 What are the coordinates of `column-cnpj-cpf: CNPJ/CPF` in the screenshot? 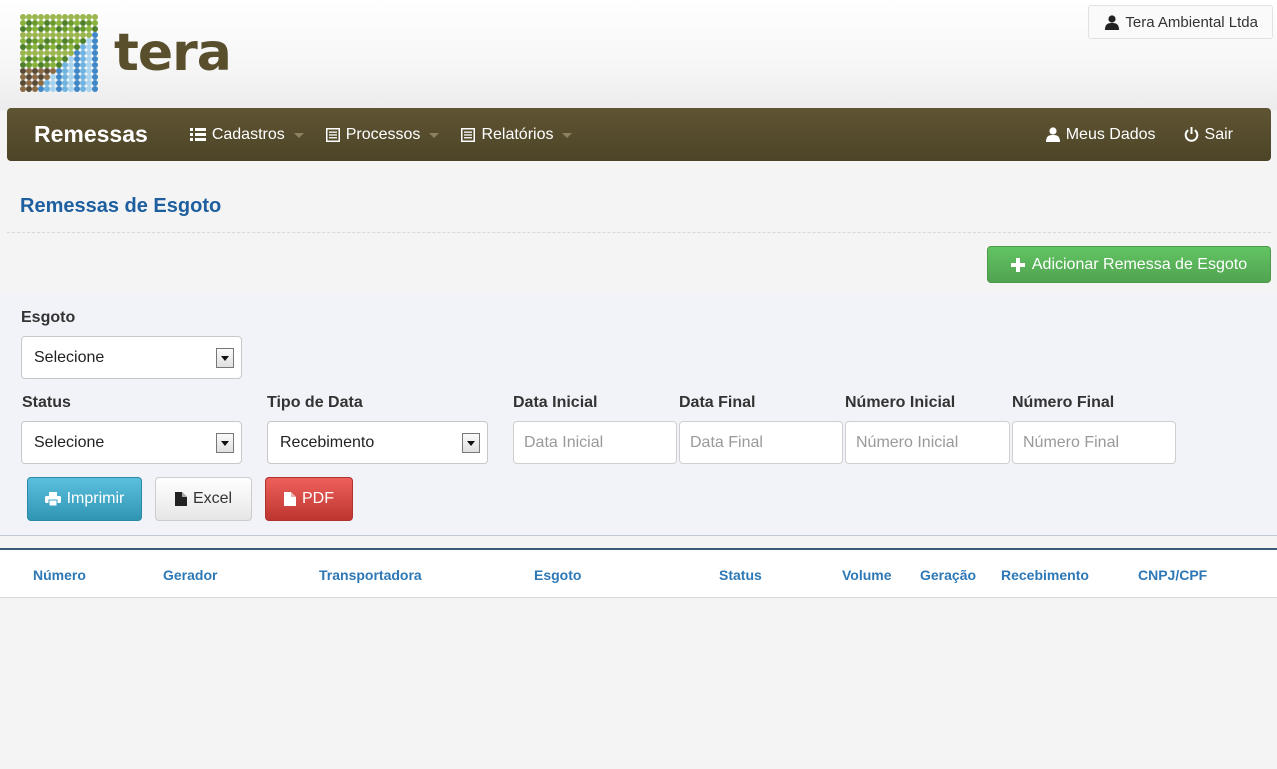 It's located at (1172, 575).